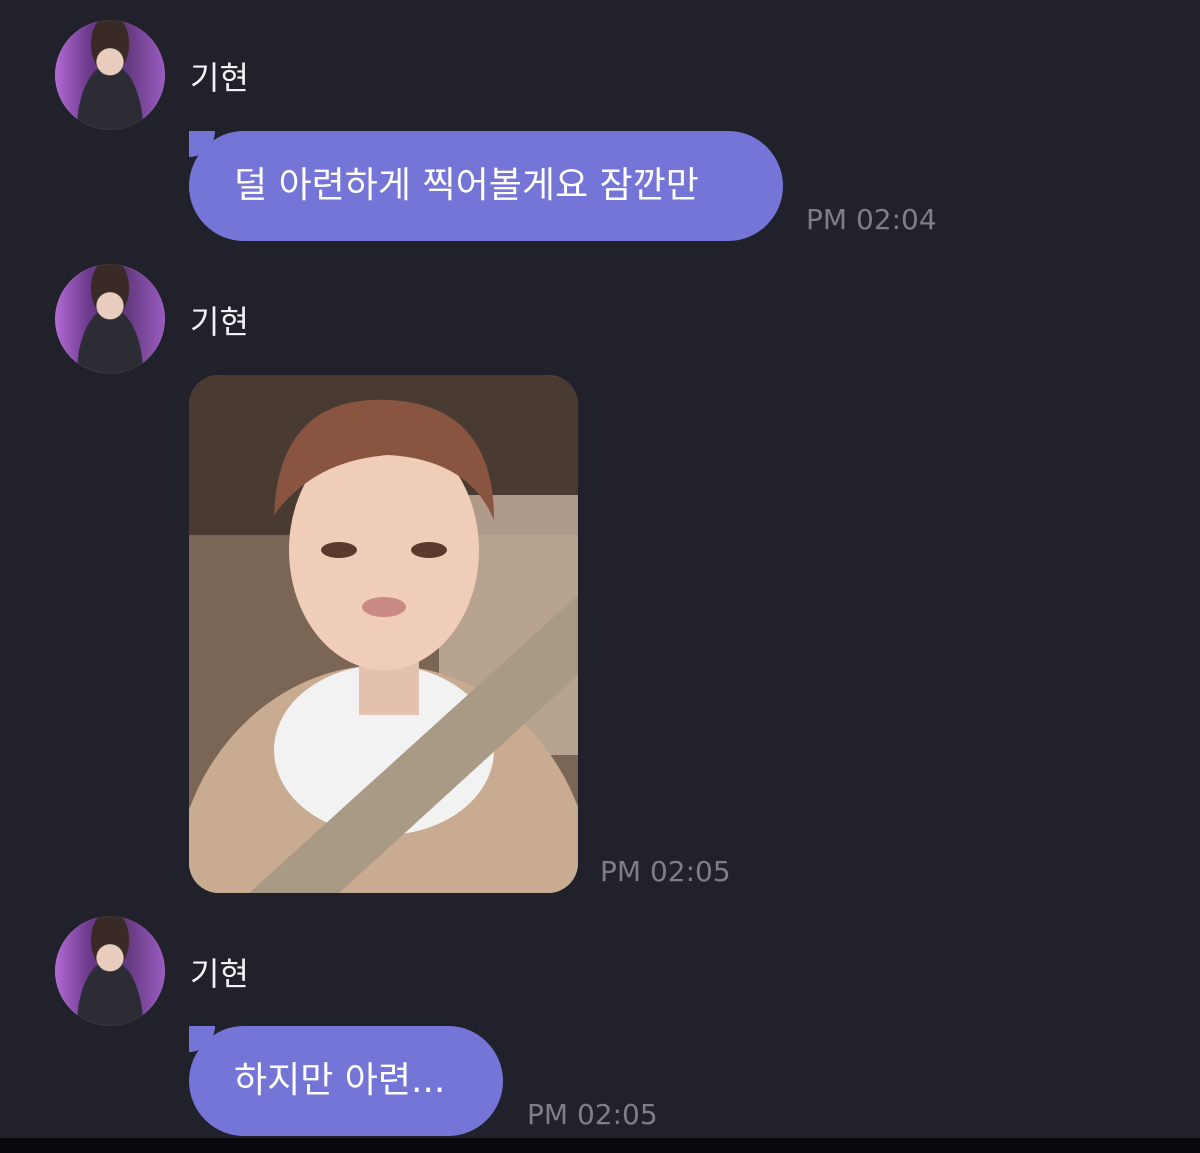 This screenshot has width=1200, height=1153. I want to click on message-timestamp: PM 02:04, so click(871, 219).